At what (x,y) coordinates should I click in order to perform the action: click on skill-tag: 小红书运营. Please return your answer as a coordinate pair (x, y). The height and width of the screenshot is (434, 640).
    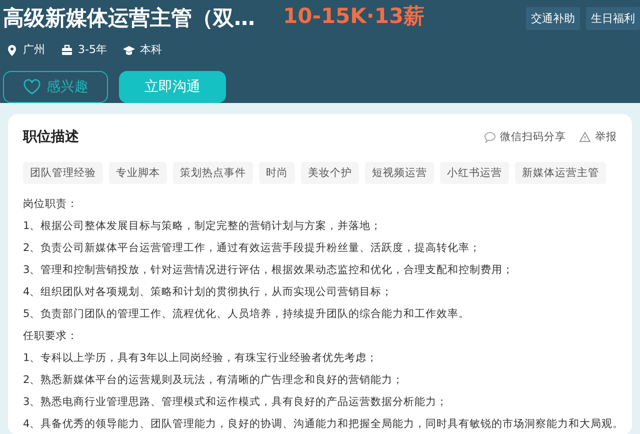
    Looking at the image, I should click on (474, 173).